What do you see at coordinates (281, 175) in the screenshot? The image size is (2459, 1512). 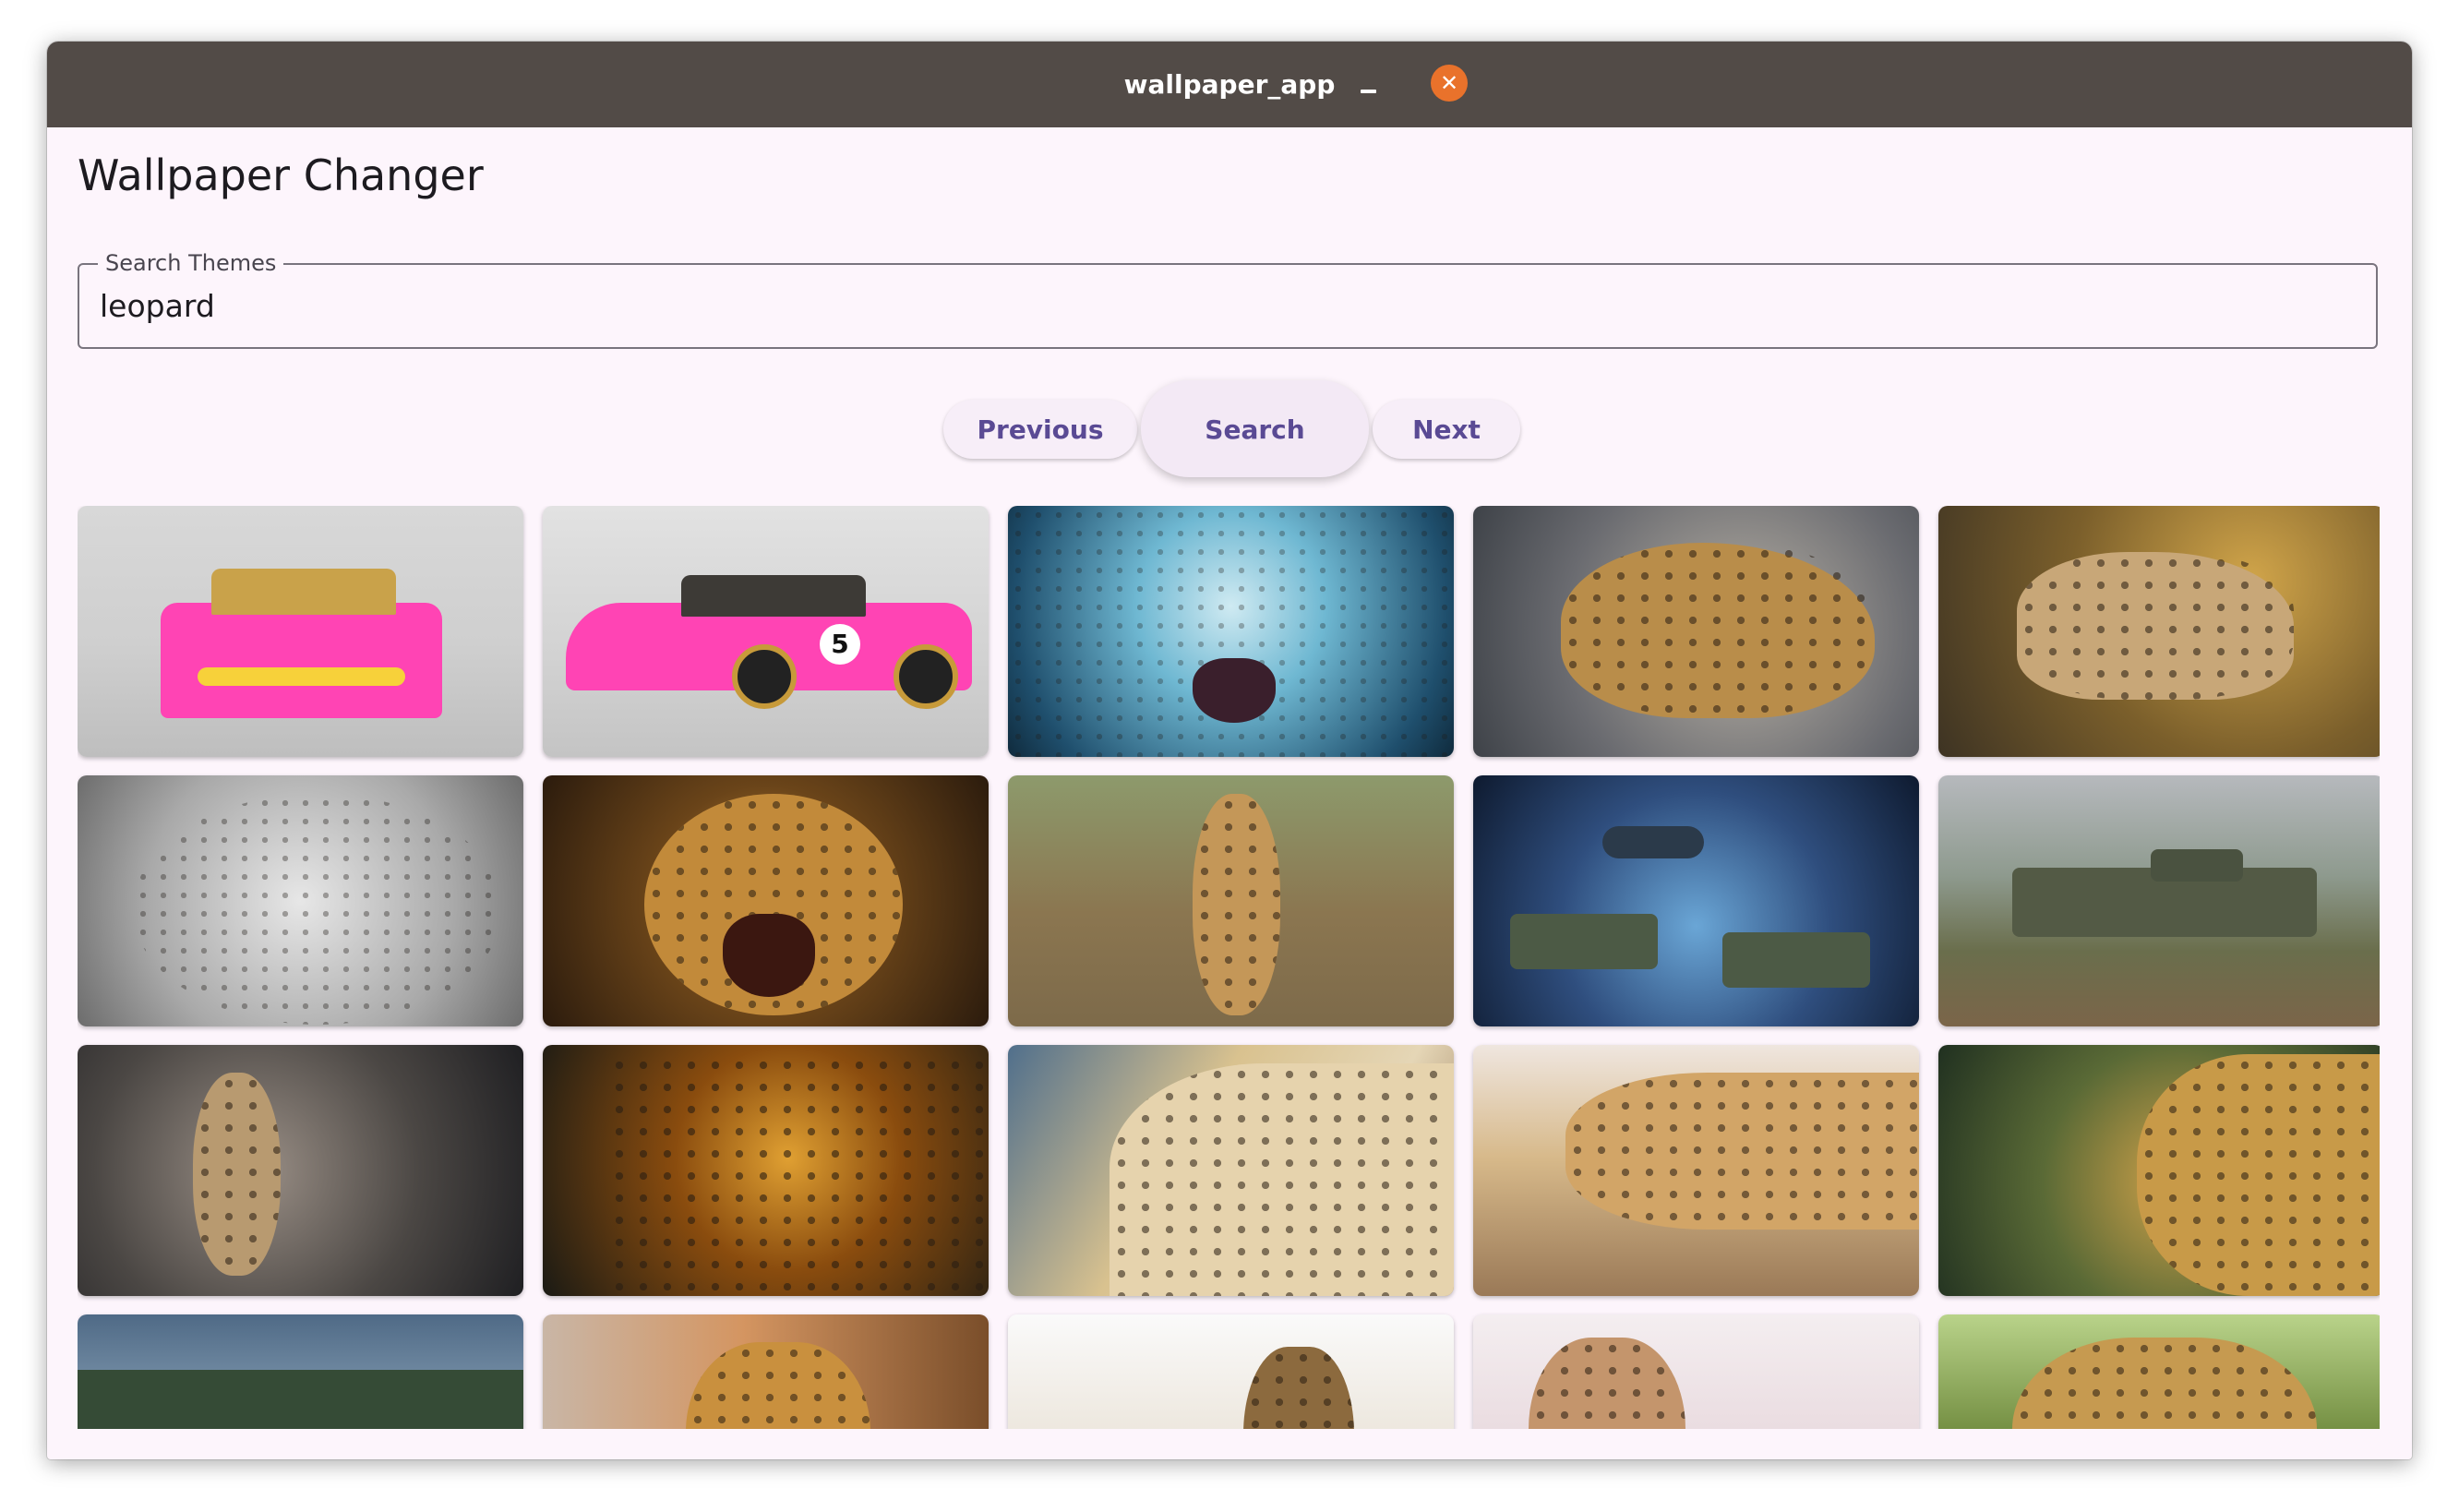 I see `page-title: Wallpaper Changer` at bounding box center [281, 175].